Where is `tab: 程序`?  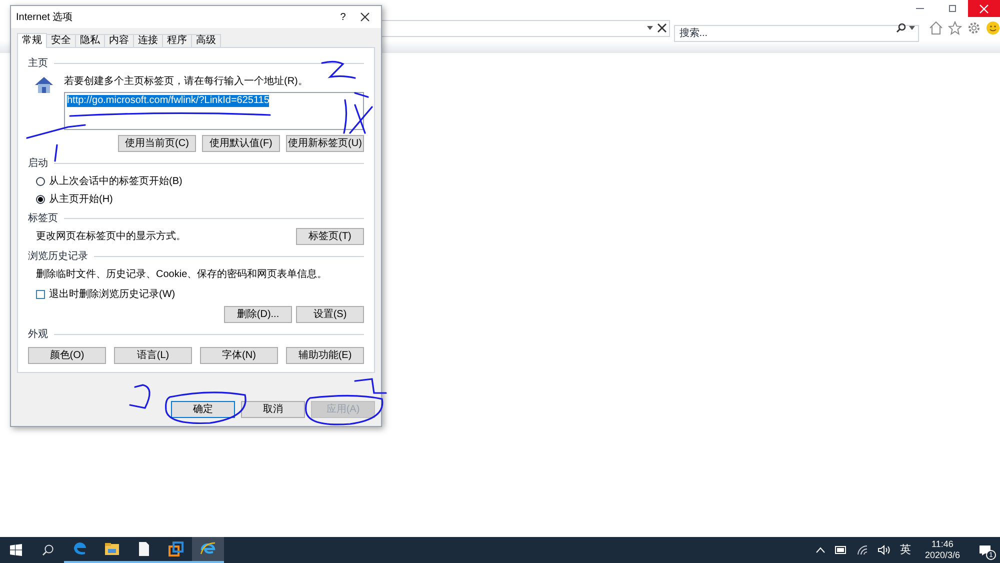 tab: 程序 is located at coordinates (177, 40).